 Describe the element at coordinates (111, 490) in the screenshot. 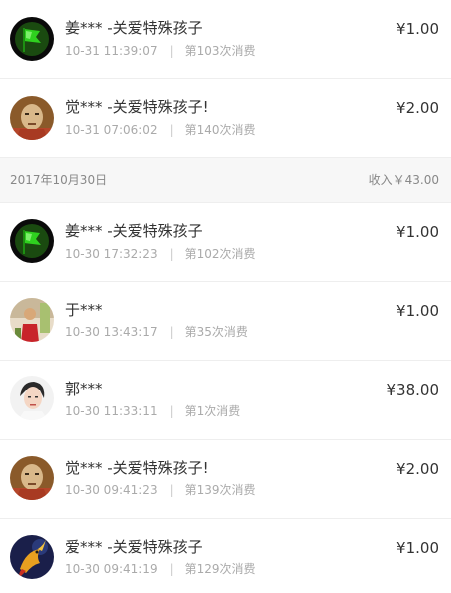

I see `transaction-time: 10-30 09:41:23` at that location.